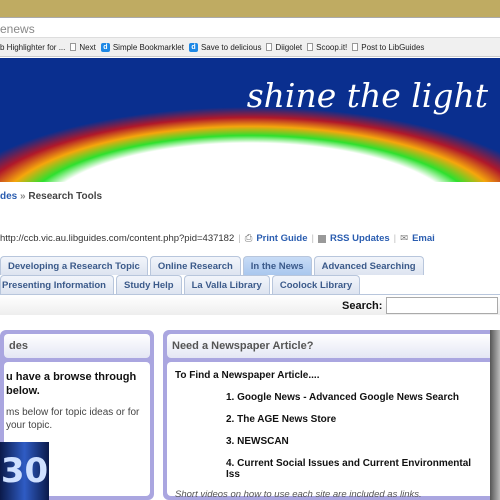 This screenshot has height=500, width=500. What do you see at coordinates (148, 284) in the screenshot?
I see `tab-study-help: Study Help` at bounding box center [148, 284].